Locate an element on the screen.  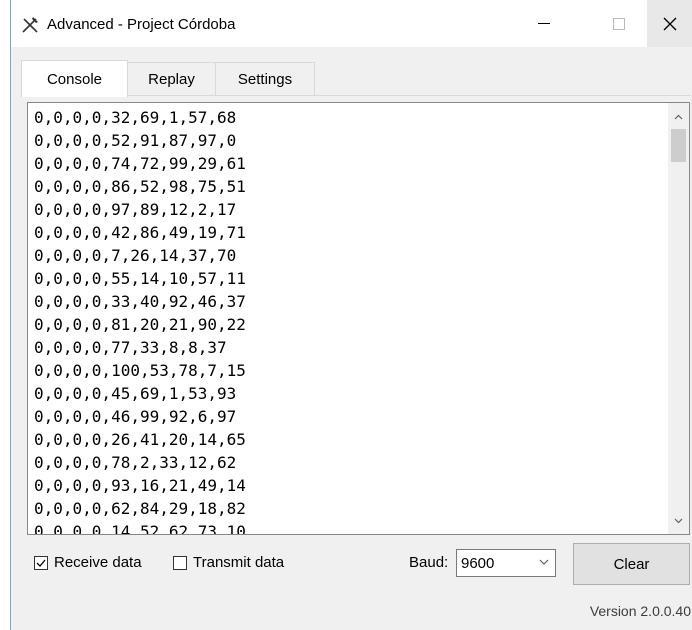
console-line: 0,0,0,0,62,84,29,18,82 is located at coordinates (140, 508).